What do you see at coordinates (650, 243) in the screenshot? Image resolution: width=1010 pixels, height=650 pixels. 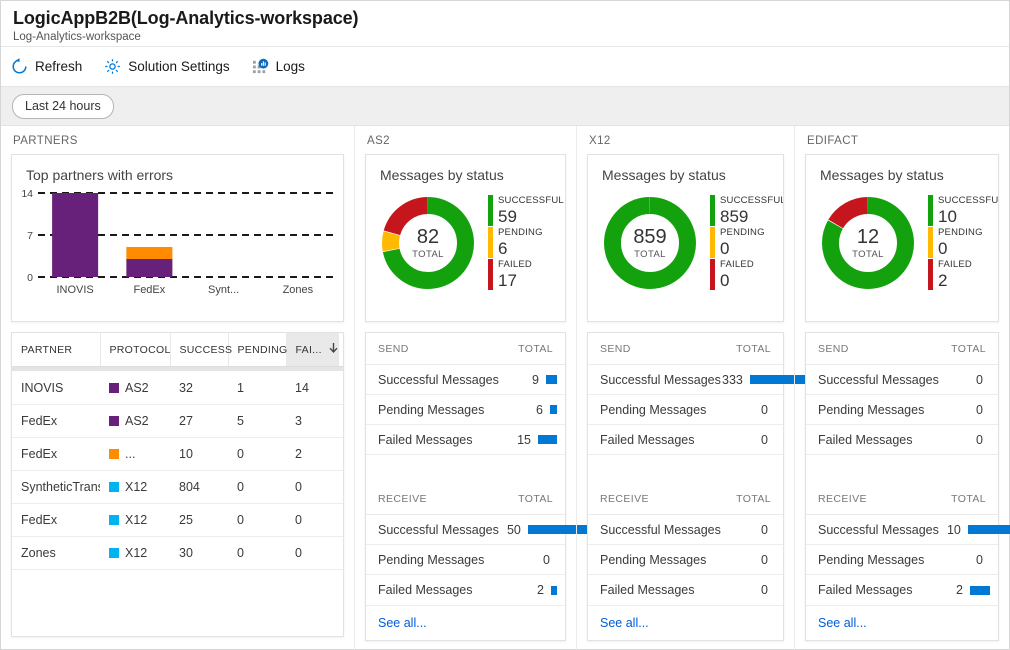 I see `x12-donut-chart: 859 TOTAL` at bounding box center [650, 243].